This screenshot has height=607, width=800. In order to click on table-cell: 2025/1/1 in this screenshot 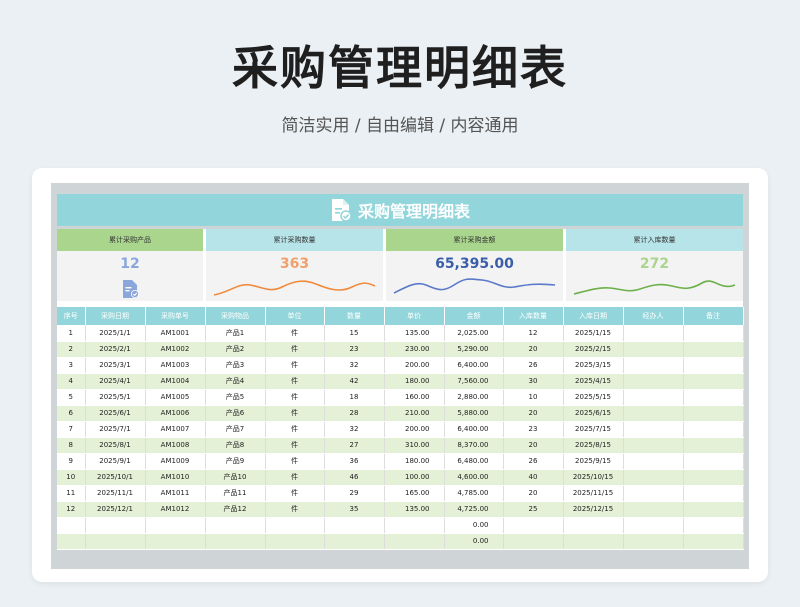, I will do `click(115, 333)`.